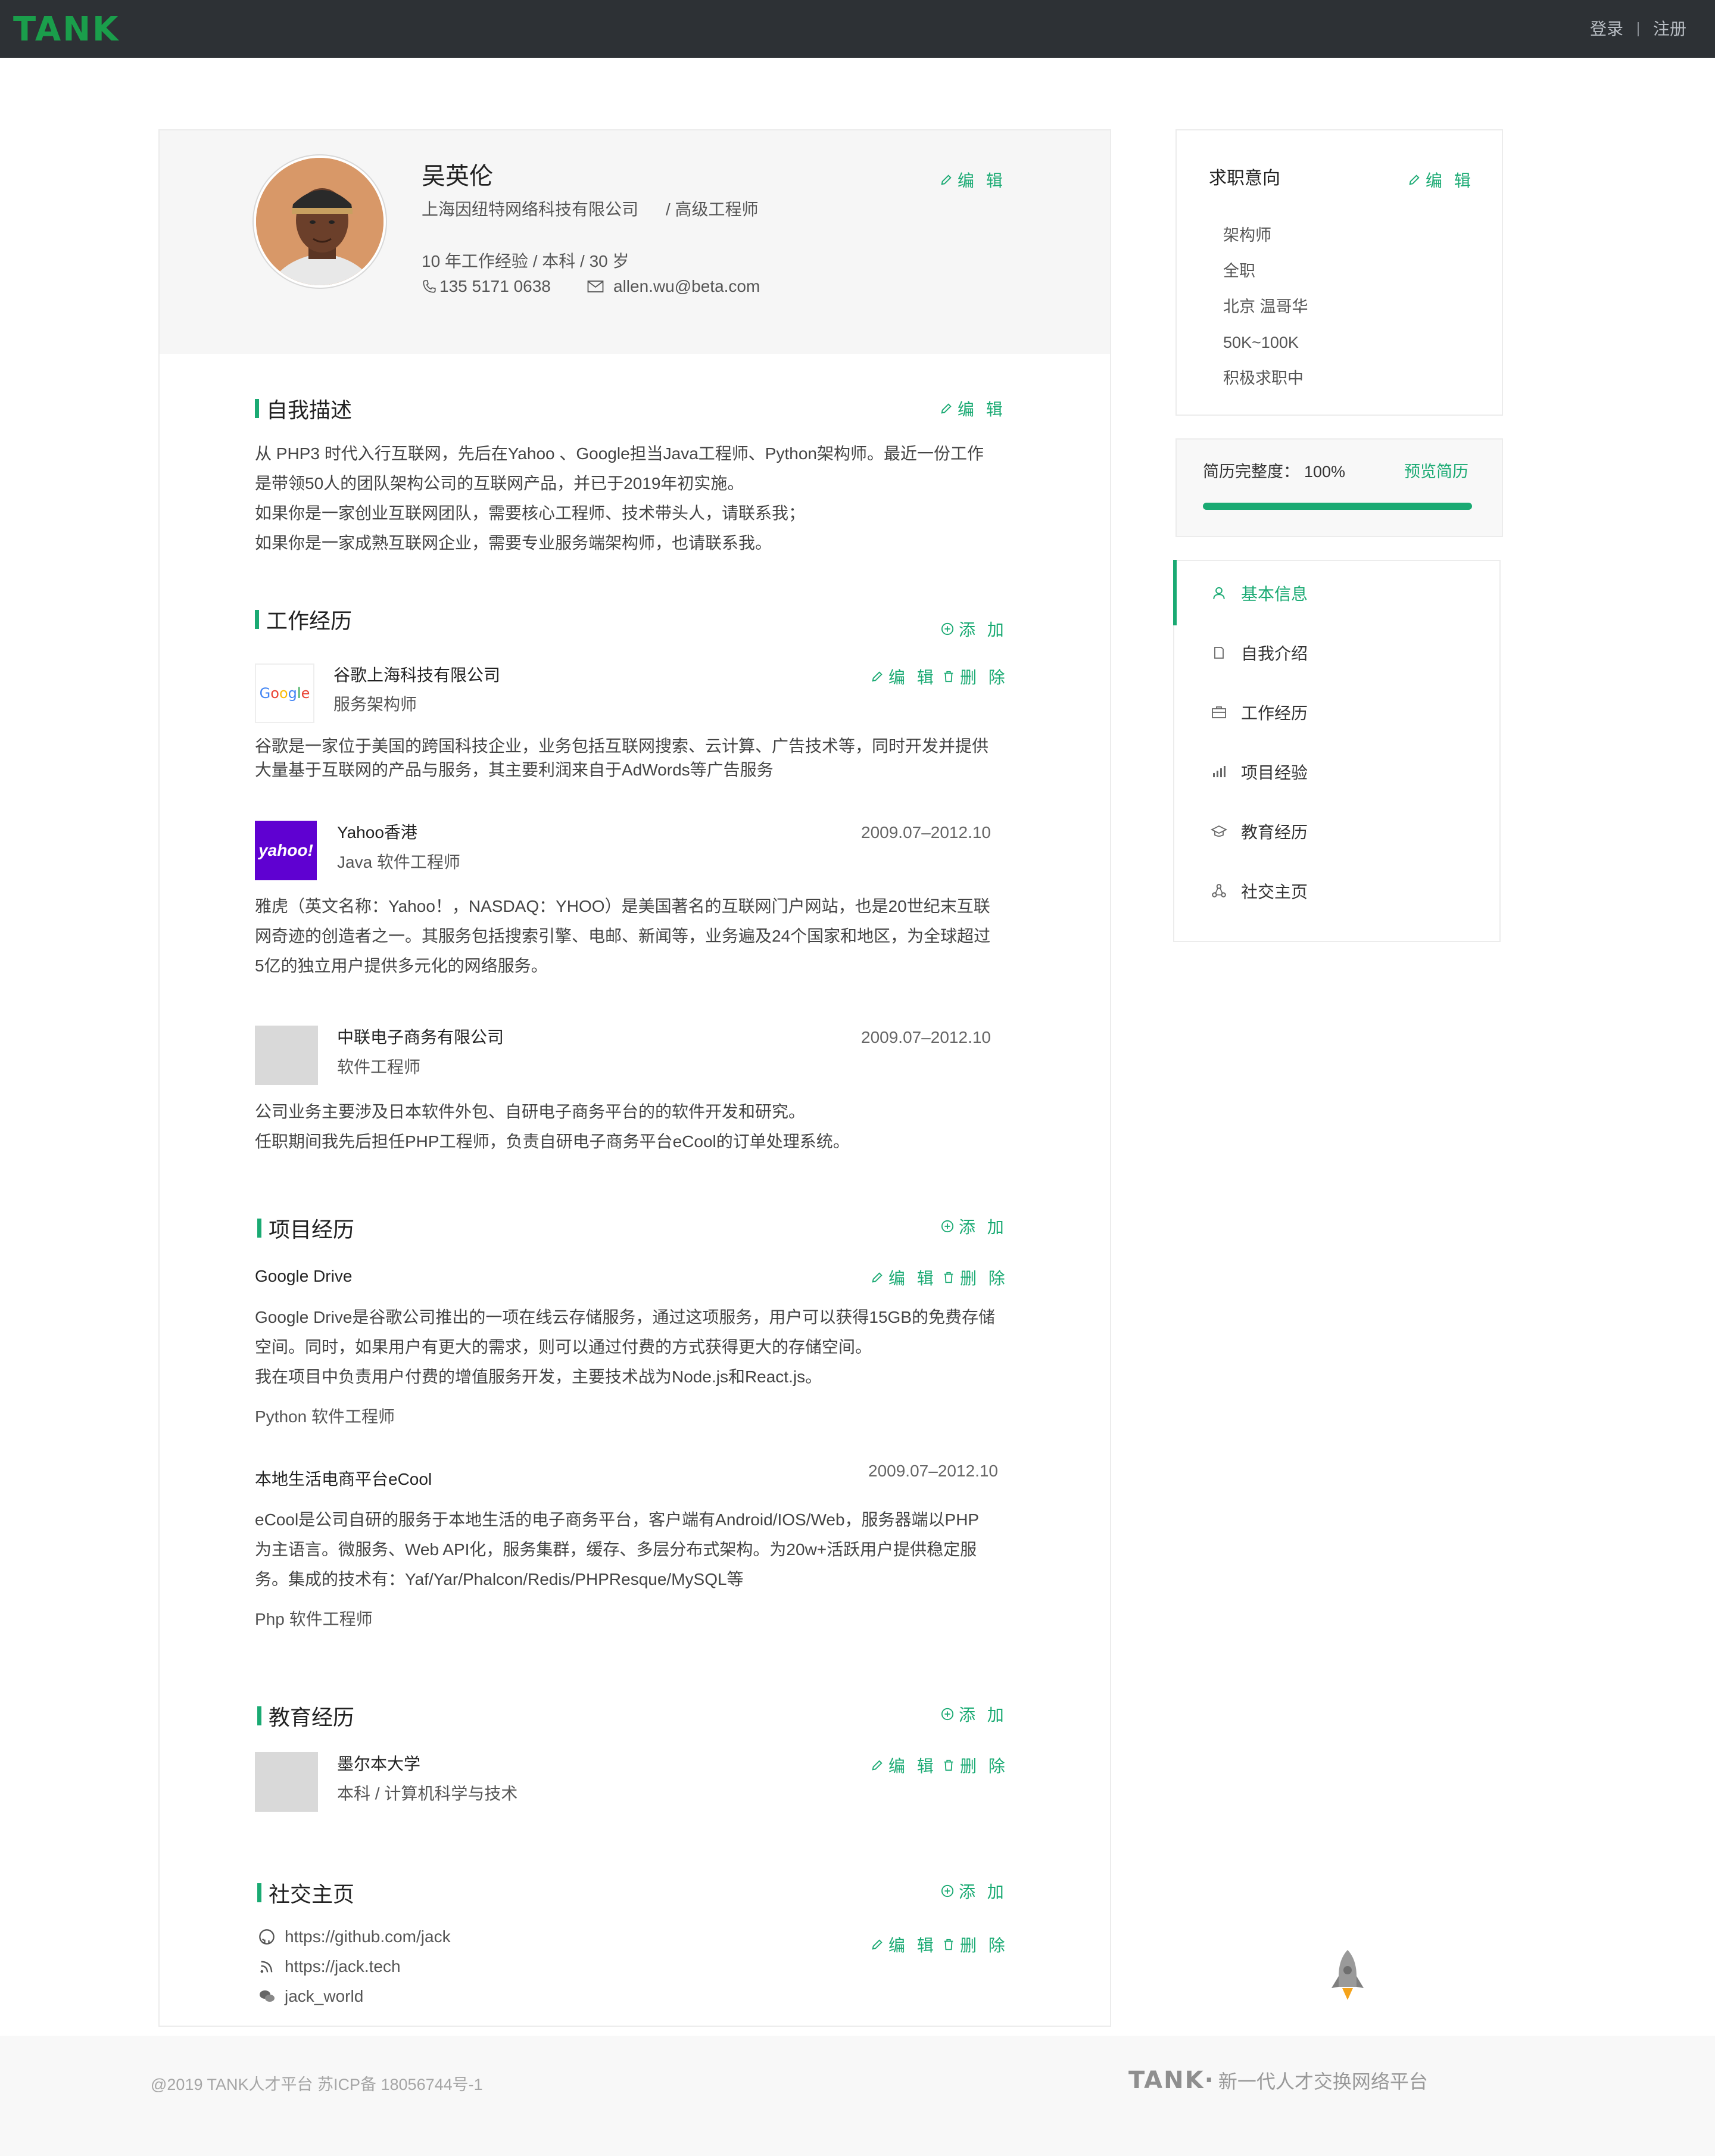  I want to click on work-role: Java 软件工程师, so click(399, 862).